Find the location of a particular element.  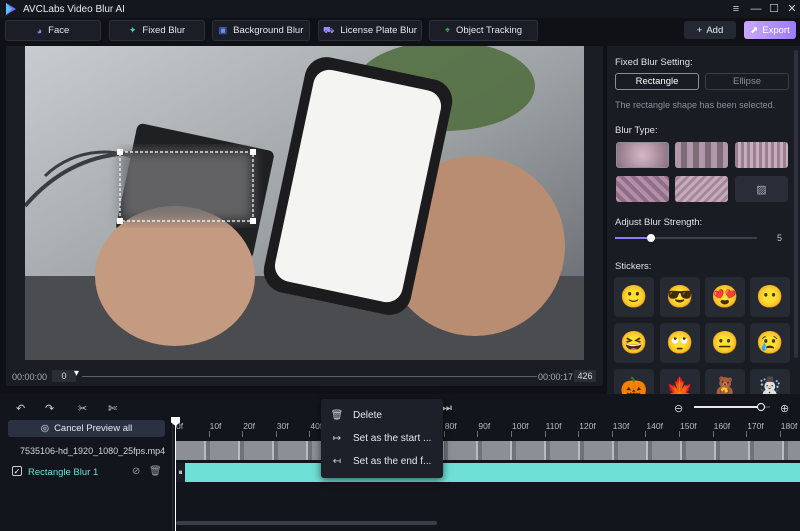

timeline-scrollbar is located at coordinates (306, 523).